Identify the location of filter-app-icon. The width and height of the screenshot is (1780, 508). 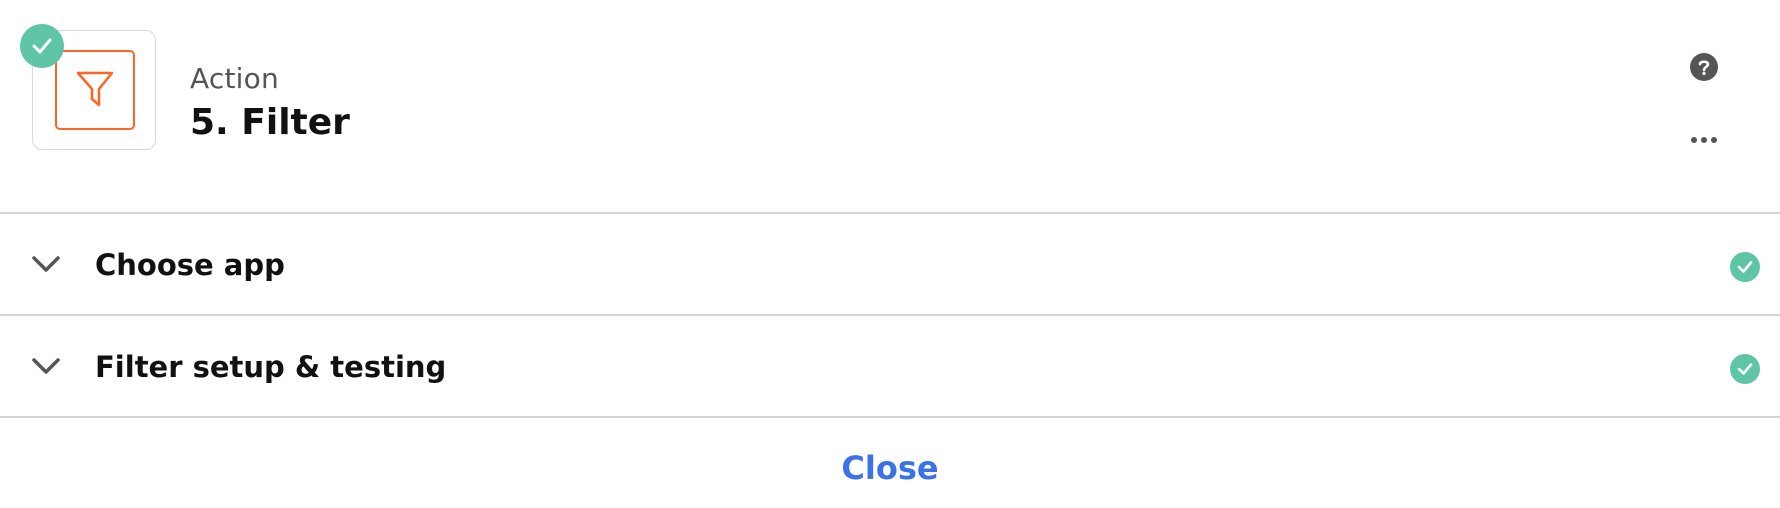
(95, 90).